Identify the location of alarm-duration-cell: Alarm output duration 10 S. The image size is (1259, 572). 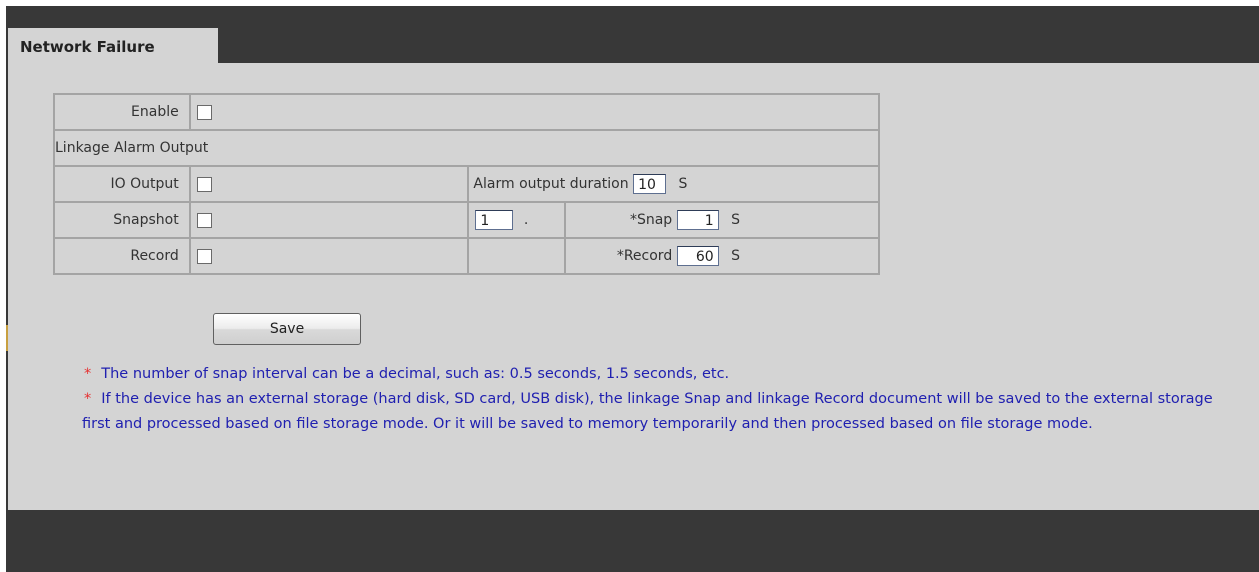
(673, 184).